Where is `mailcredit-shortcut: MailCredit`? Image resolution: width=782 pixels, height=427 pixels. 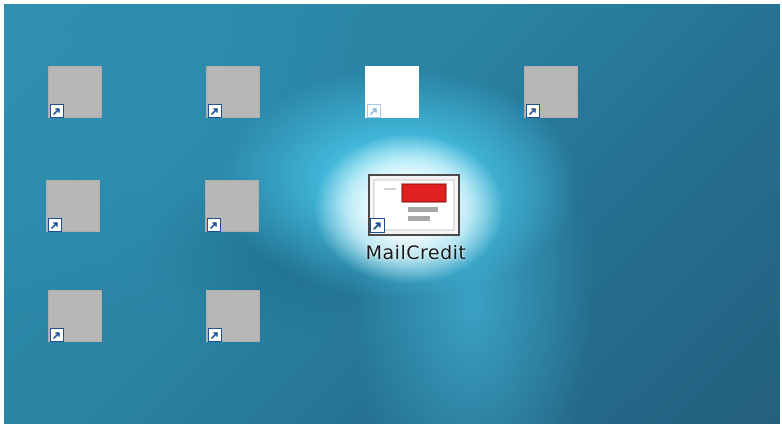
mailcredit-shortcut: MailCredit is located at coordinates (416, 224).